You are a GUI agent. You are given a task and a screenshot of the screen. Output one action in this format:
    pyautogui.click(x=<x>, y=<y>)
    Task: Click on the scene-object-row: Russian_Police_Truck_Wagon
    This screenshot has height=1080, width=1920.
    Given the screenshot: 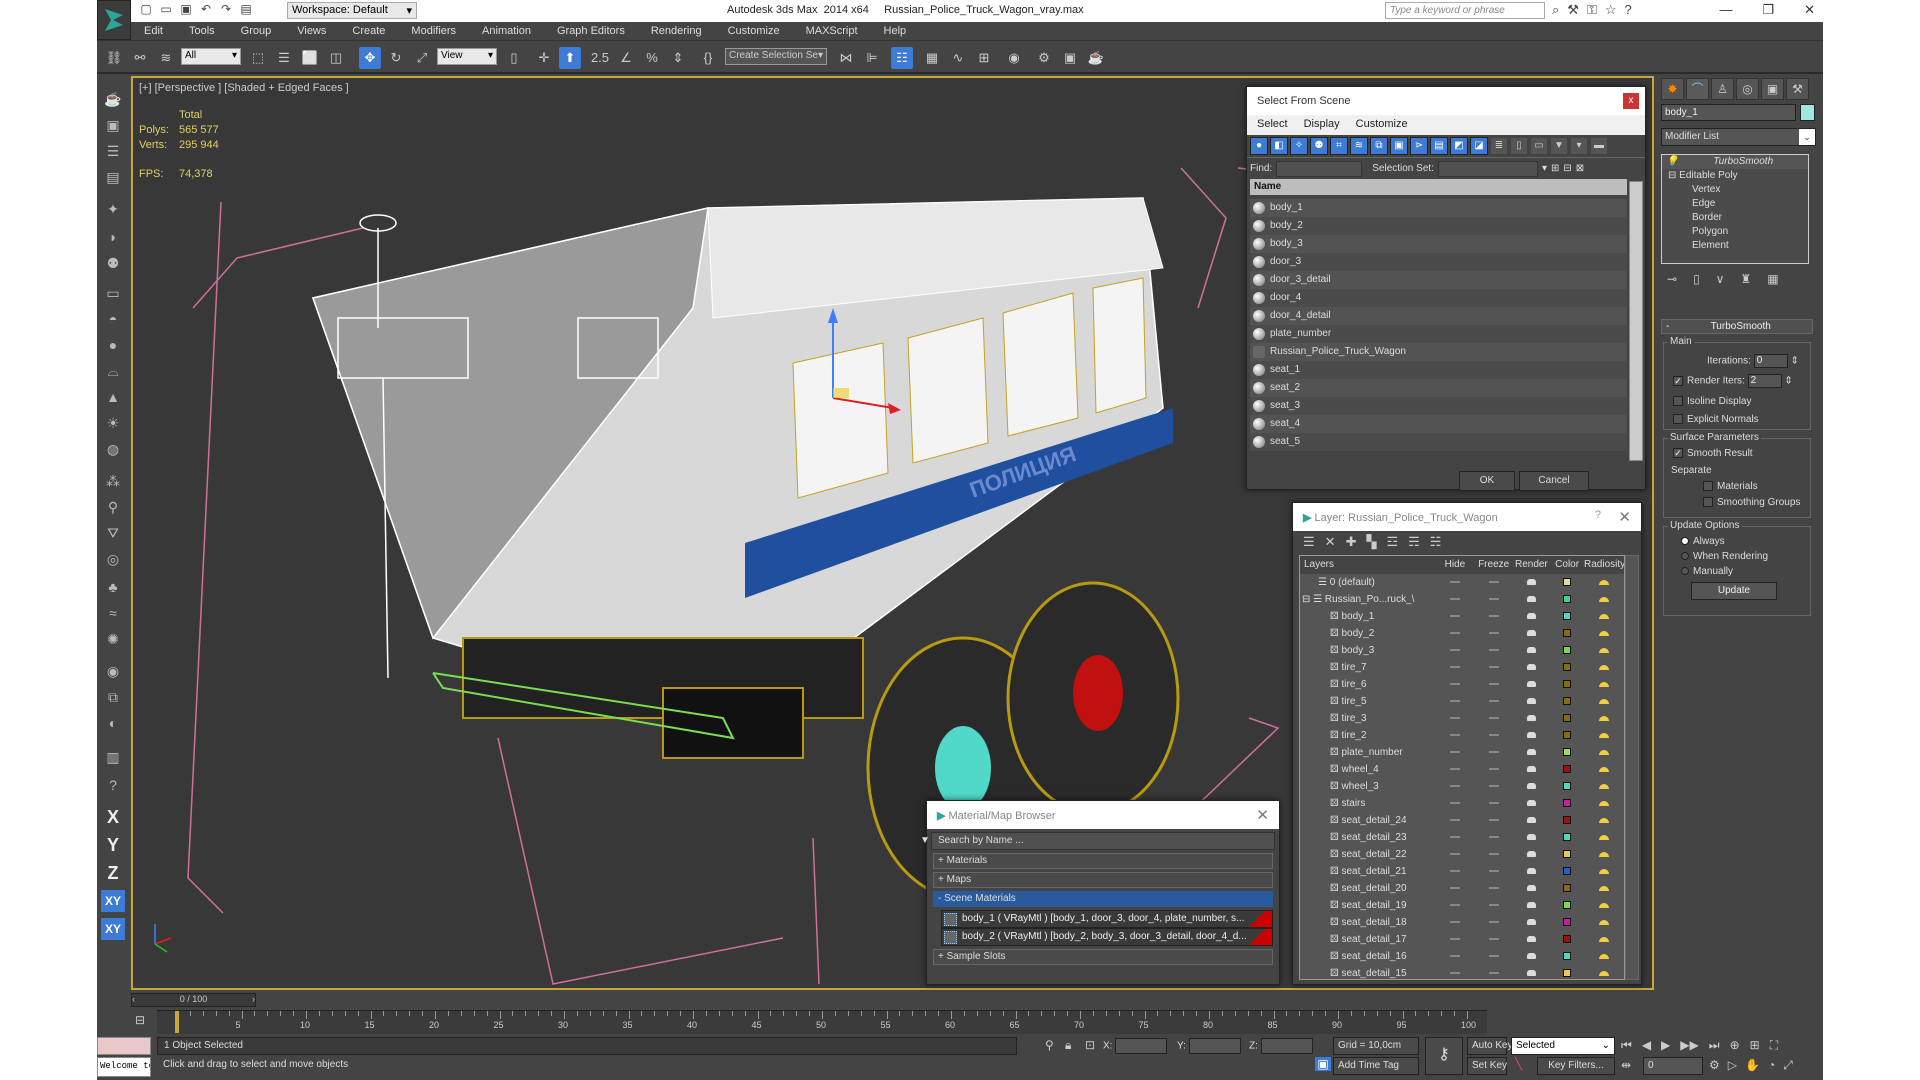 What is the action you would take?
    pyautogui.click(x=1438, y=352)
    